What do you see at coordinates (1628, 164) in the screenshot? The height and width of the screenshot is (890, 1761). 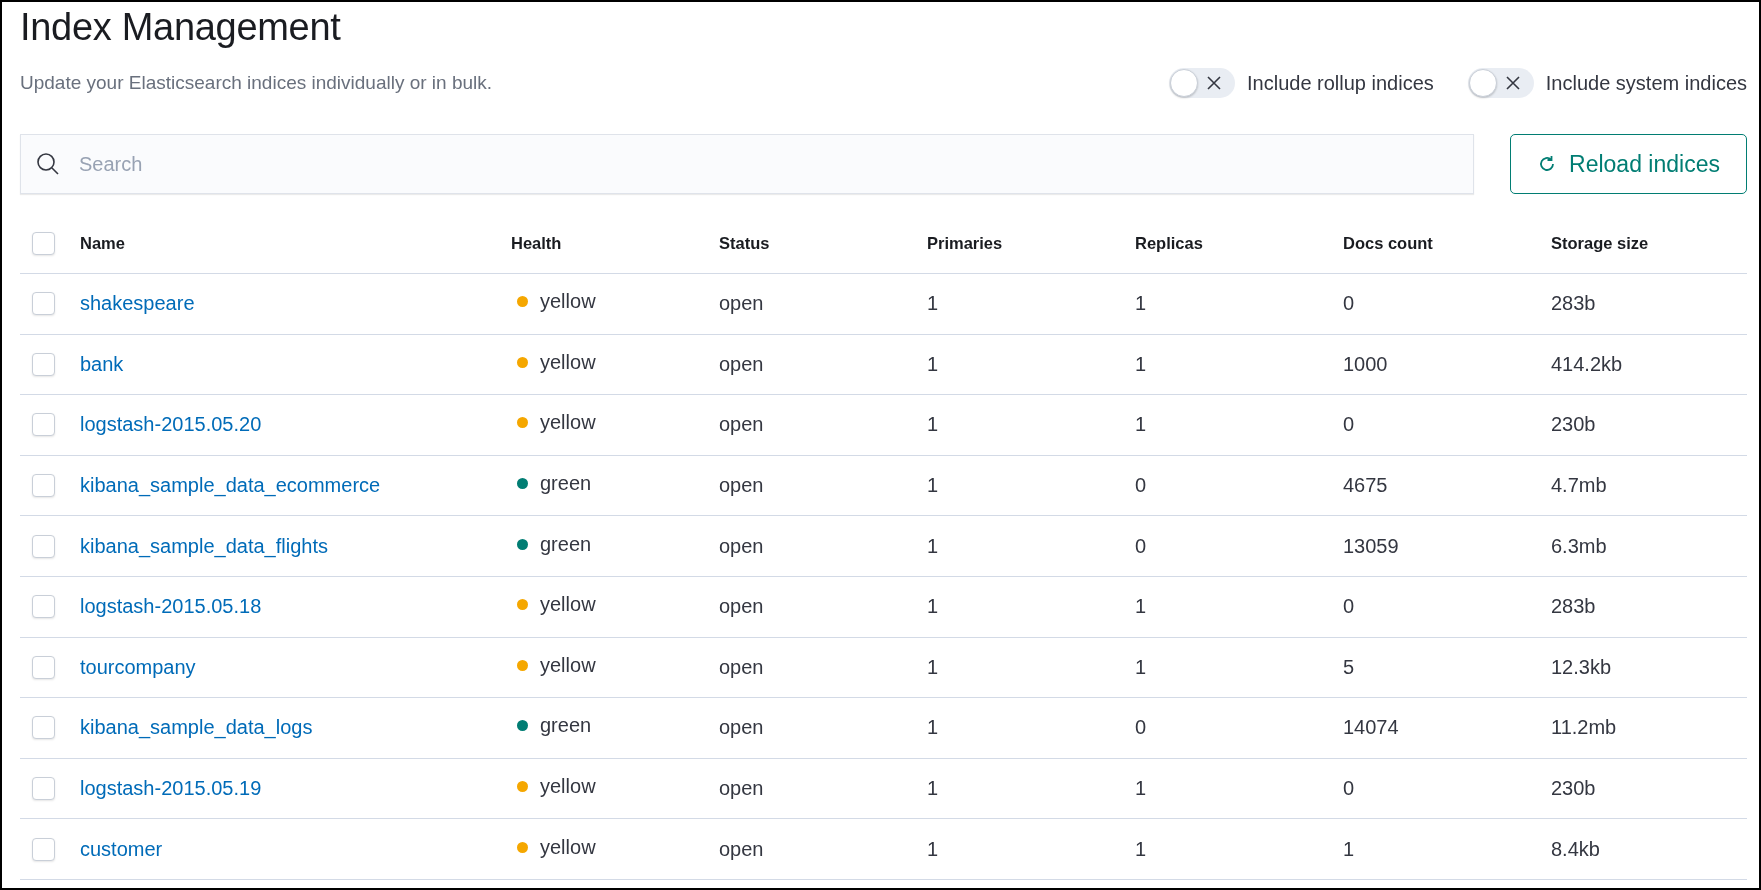 I see `reload-button: Reload indices` at bounding box center [1628, 164].